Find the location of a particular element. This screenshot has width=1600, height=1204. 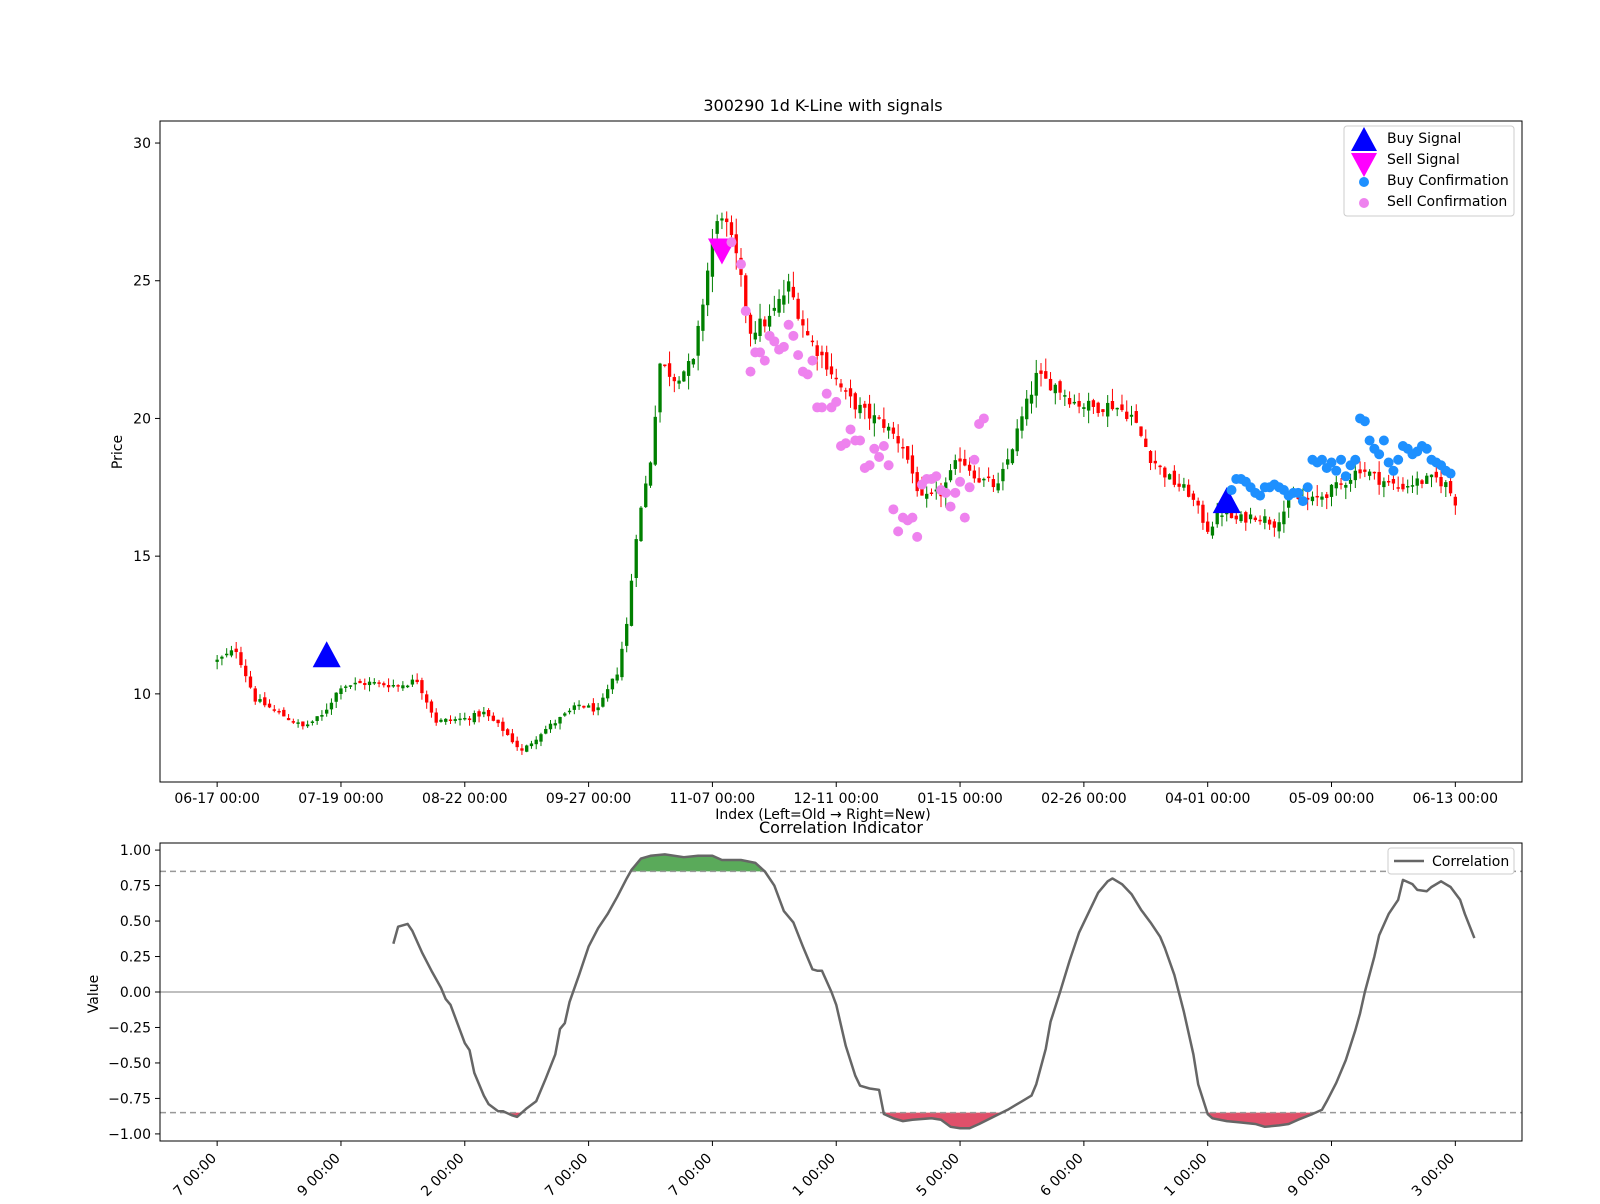

kline-y-ticks: 10 15 20 25 30 is located at coordinates (146, 419).